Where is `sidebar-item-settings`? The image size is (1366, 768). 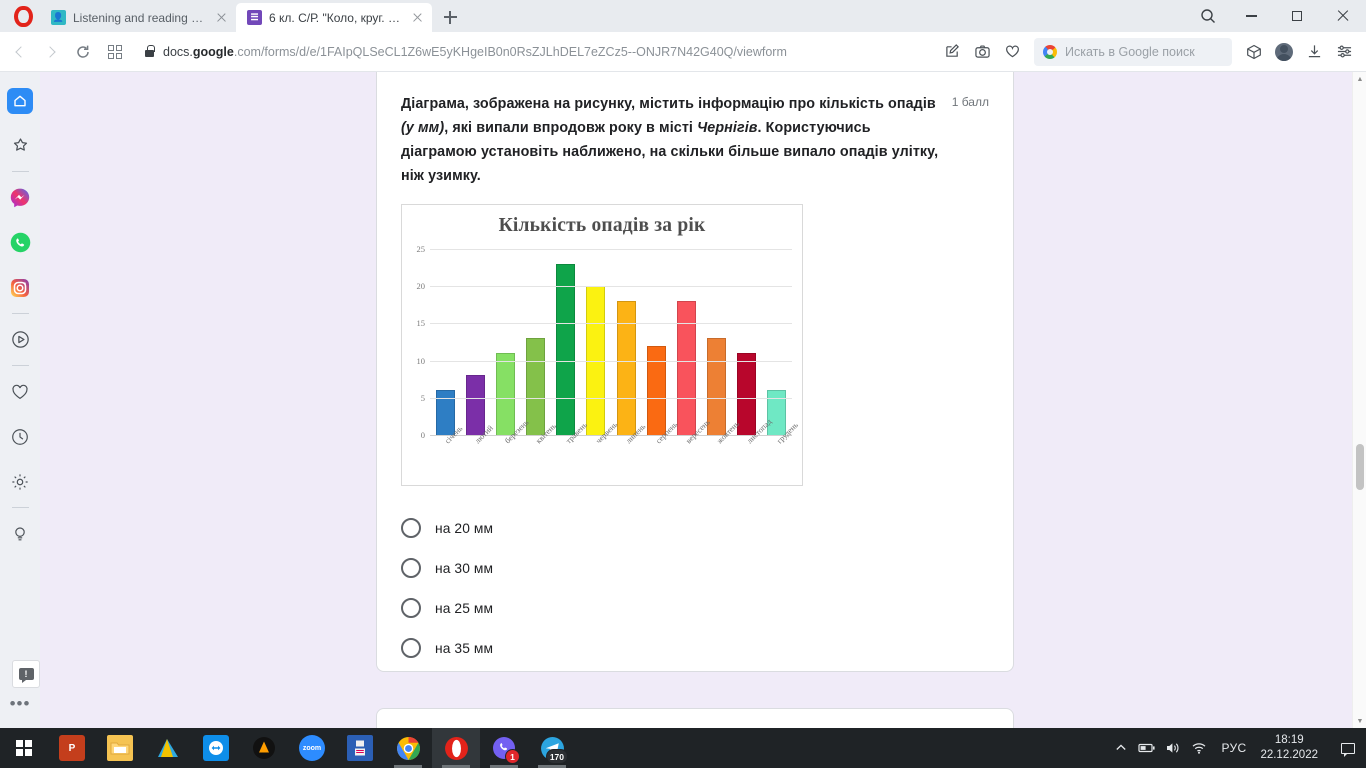
sidebar-item-settings is located at coordinates (20, 481).